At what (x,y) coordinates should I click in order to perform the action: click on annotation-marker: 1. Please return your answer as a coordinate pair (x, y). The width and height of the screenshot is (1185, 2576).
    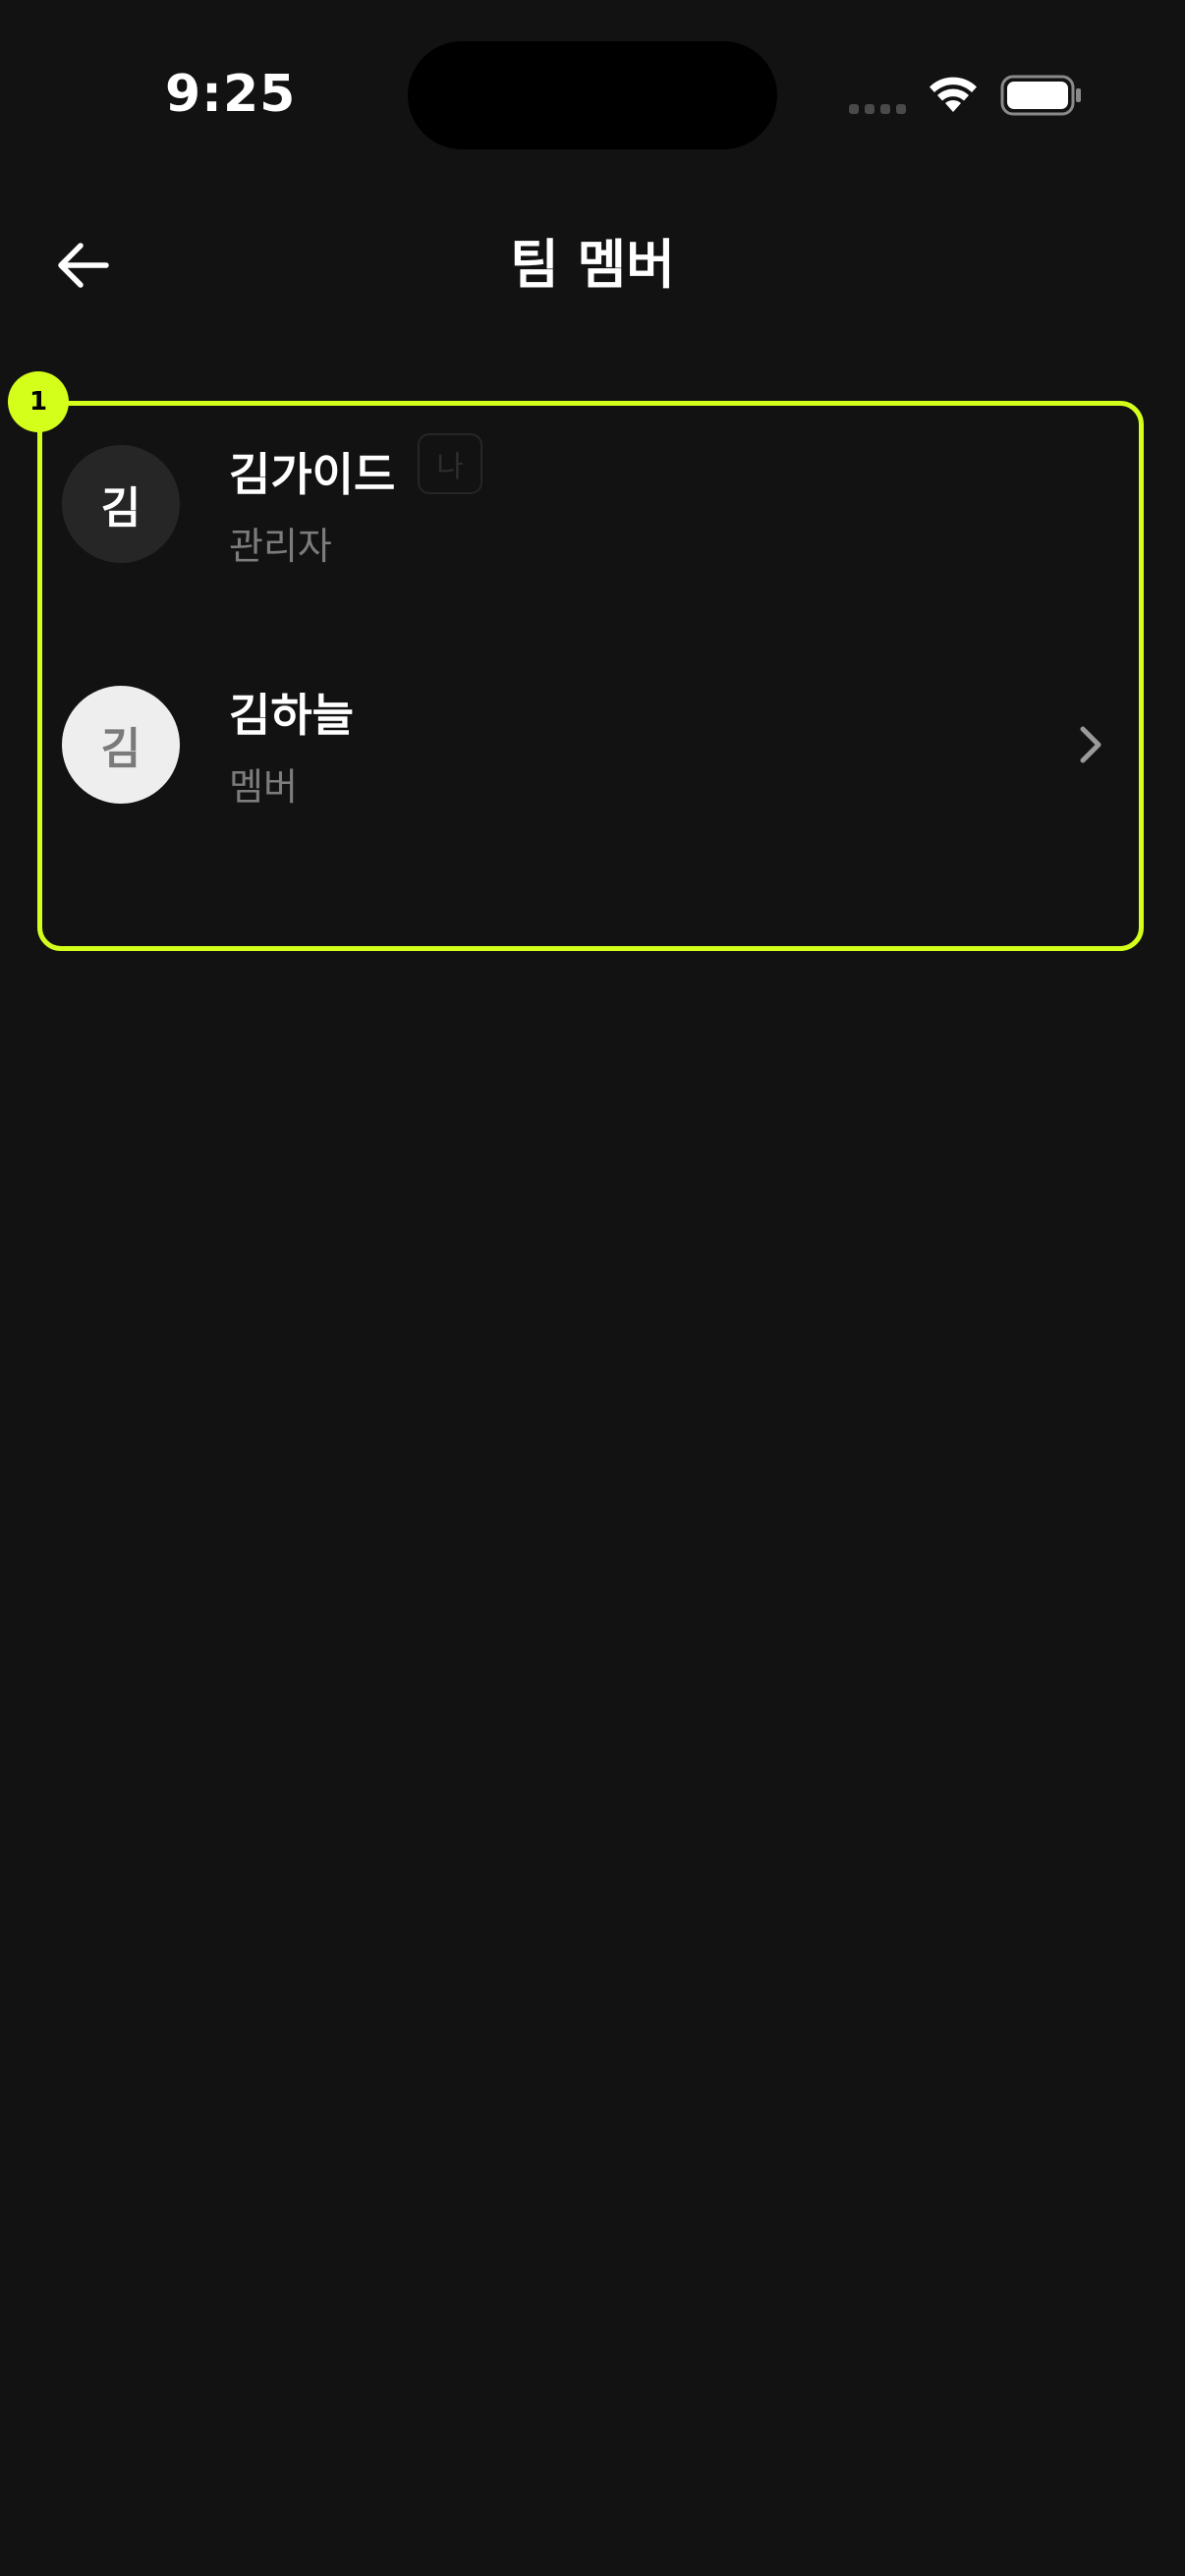
    Looking at the image, I should click on (38, 401).